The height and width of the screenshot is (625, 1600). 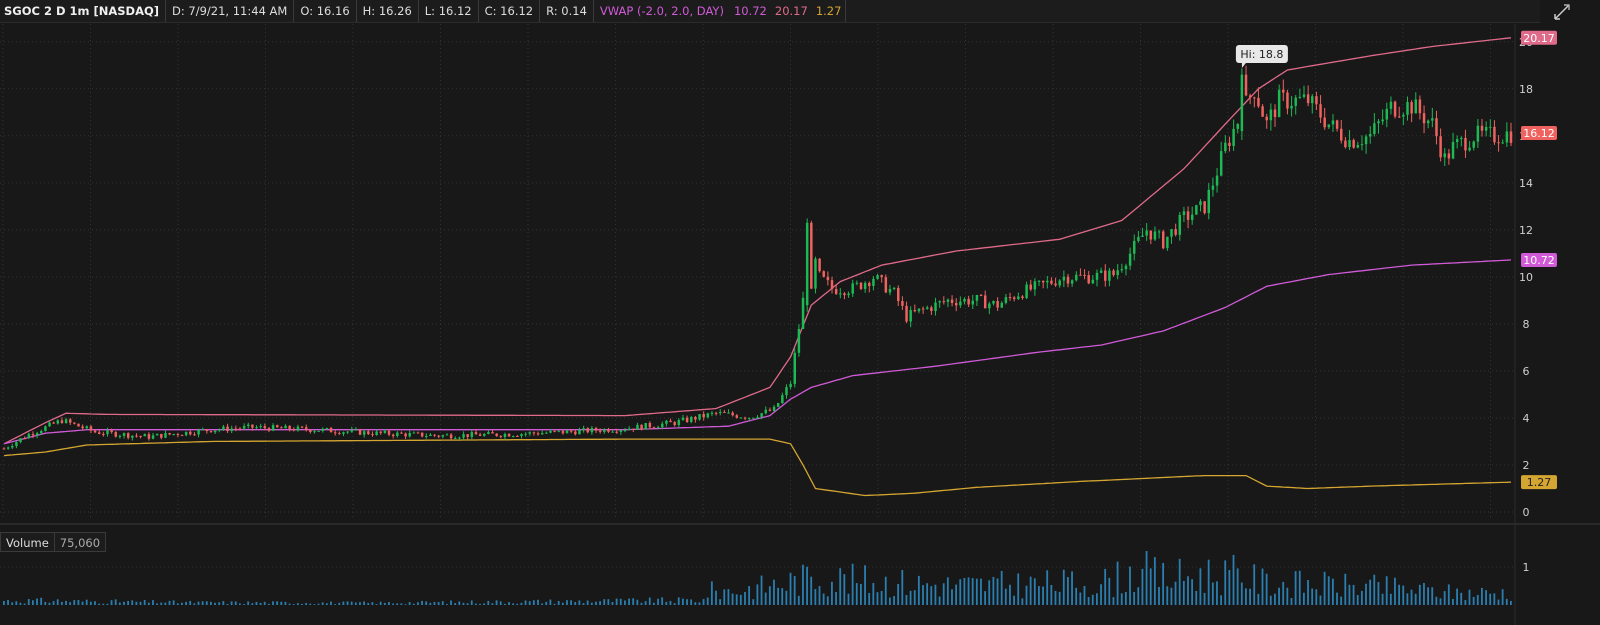 I want to click on y-tick-label: 0, so click(x=1526, y=512).